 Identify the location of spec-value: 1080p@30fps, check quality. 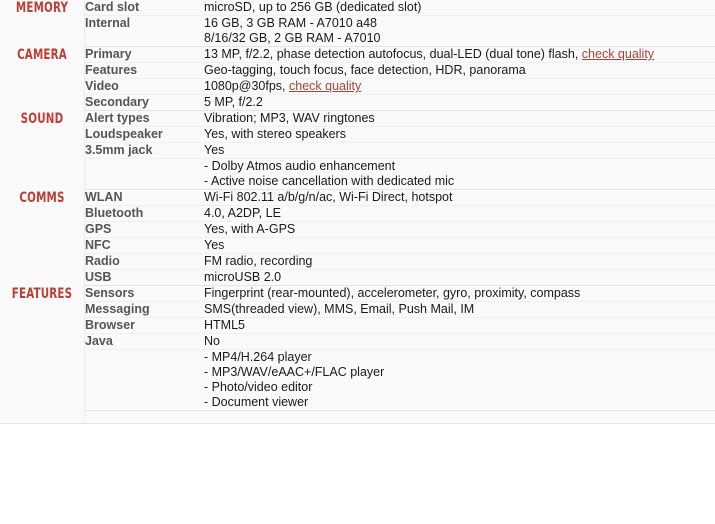
(459, 86).